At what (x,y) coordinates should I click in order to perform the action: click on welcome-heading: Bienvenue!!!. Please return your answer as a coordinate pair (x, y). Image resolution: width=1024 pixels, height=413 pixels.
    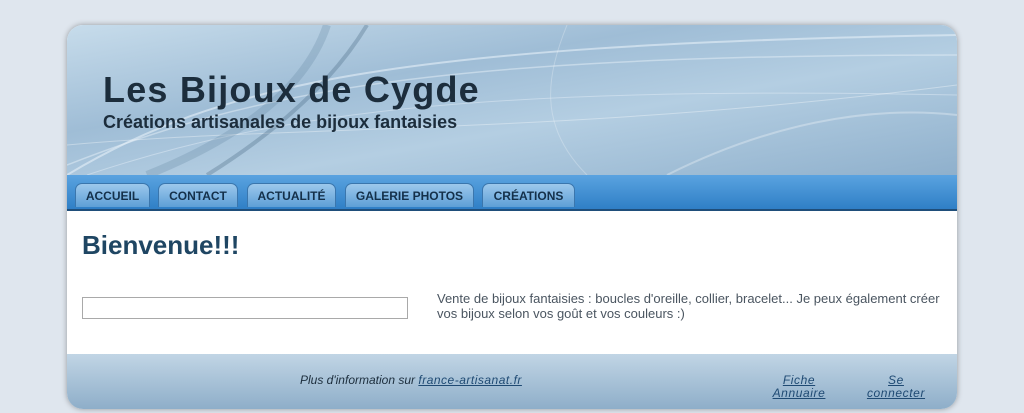
    Looking at the image, I should click on (161, 245).